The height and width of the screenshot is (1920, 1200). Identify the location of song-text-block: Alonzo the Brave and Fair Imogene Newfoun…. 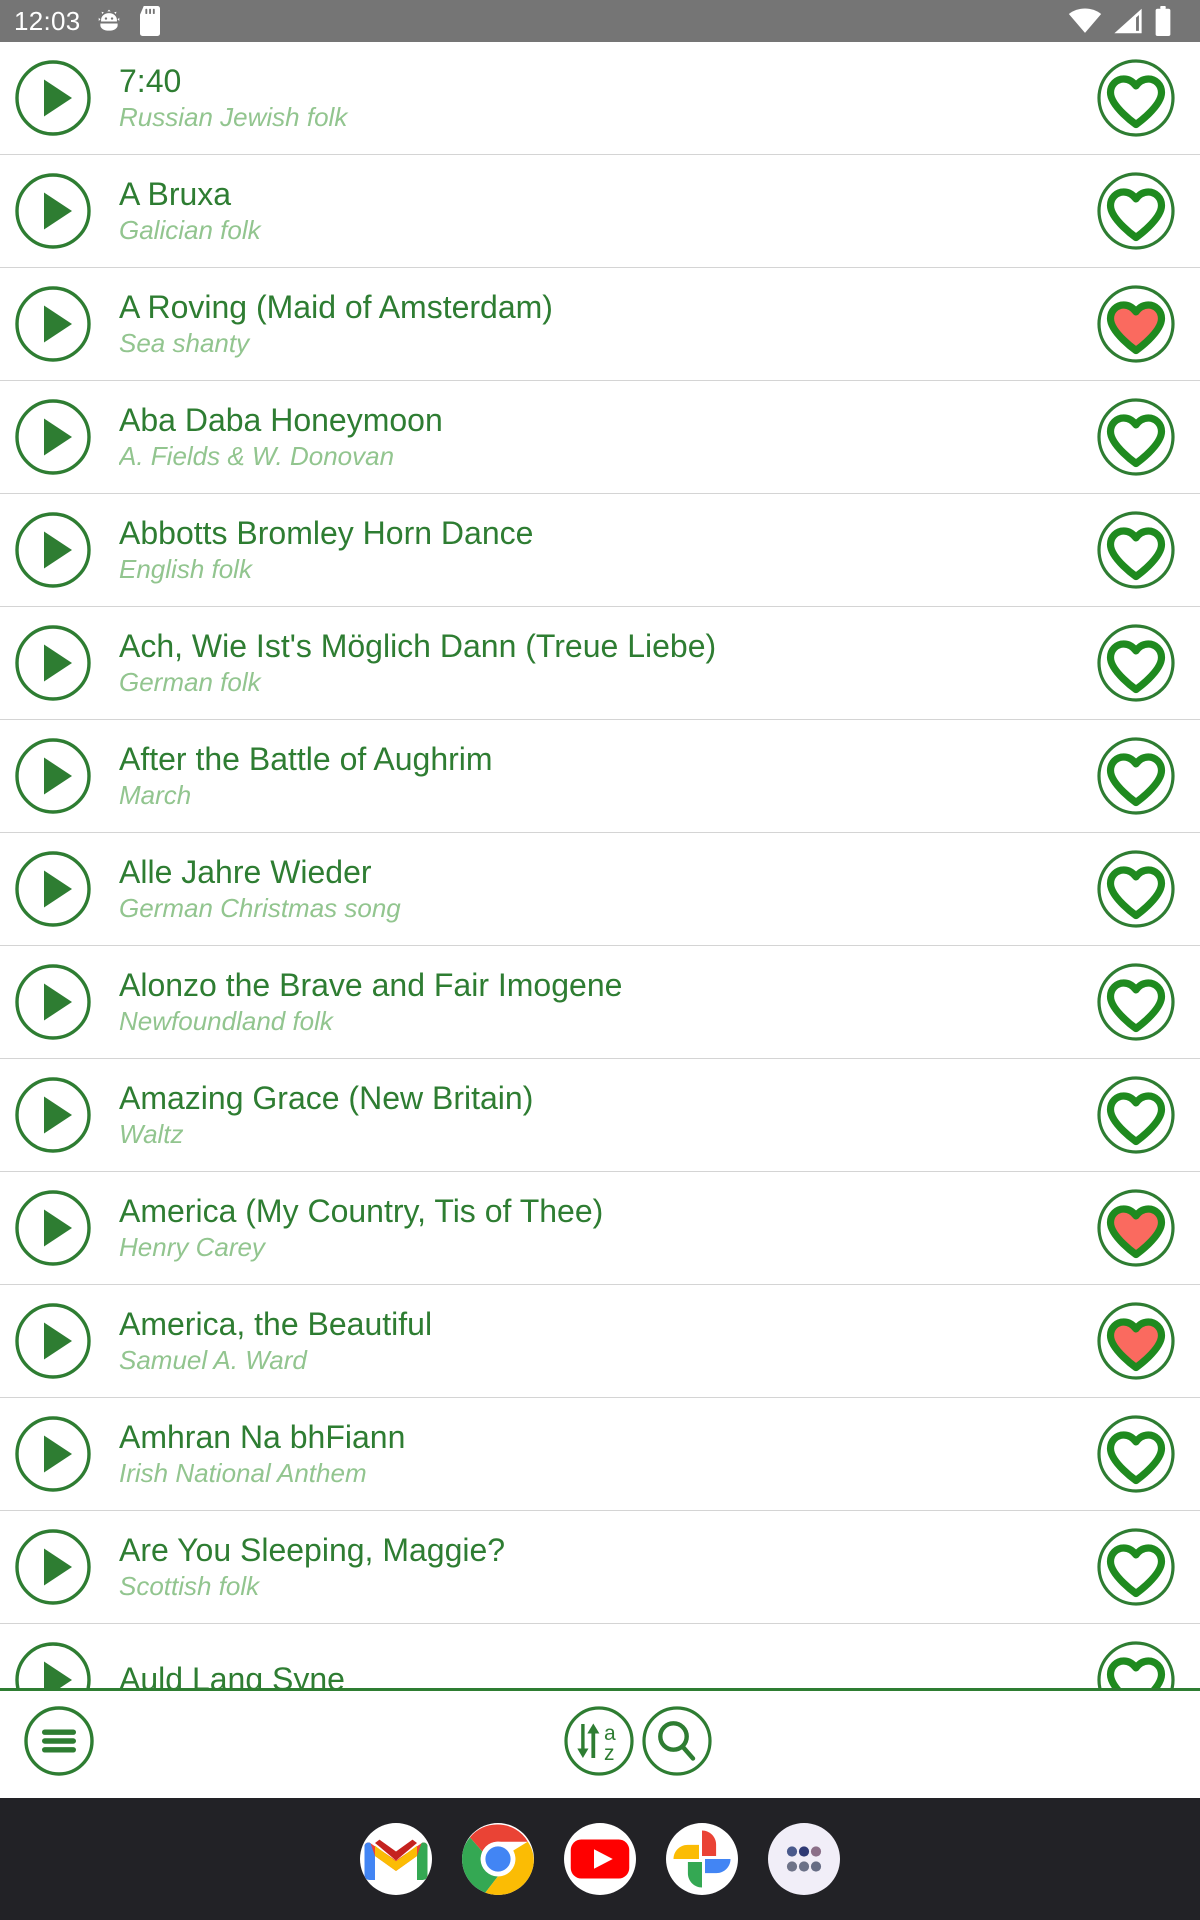
(594, 1002).